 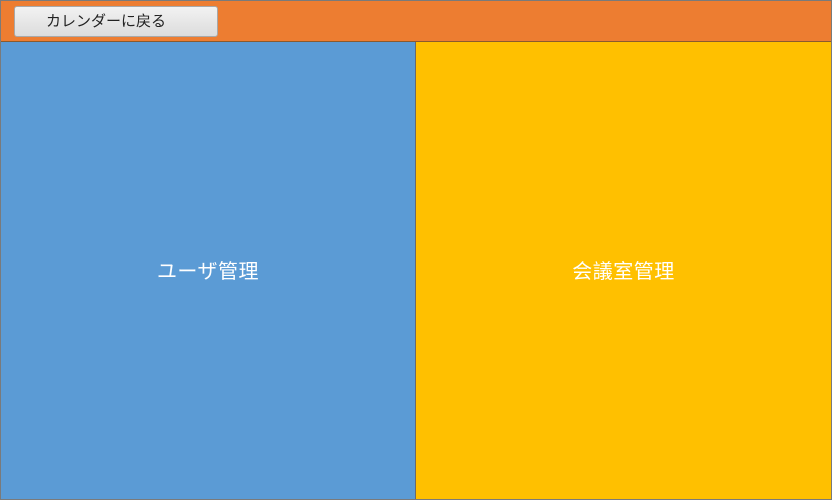 I want to click on room-management-label: 会議室管理, so click(x=623, y=271).